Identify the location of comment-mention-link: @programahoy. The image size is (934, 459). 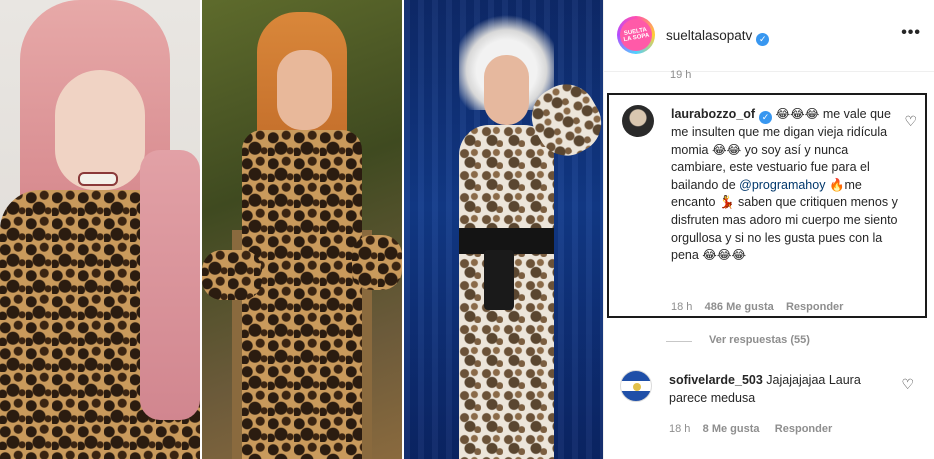
(782, 185).